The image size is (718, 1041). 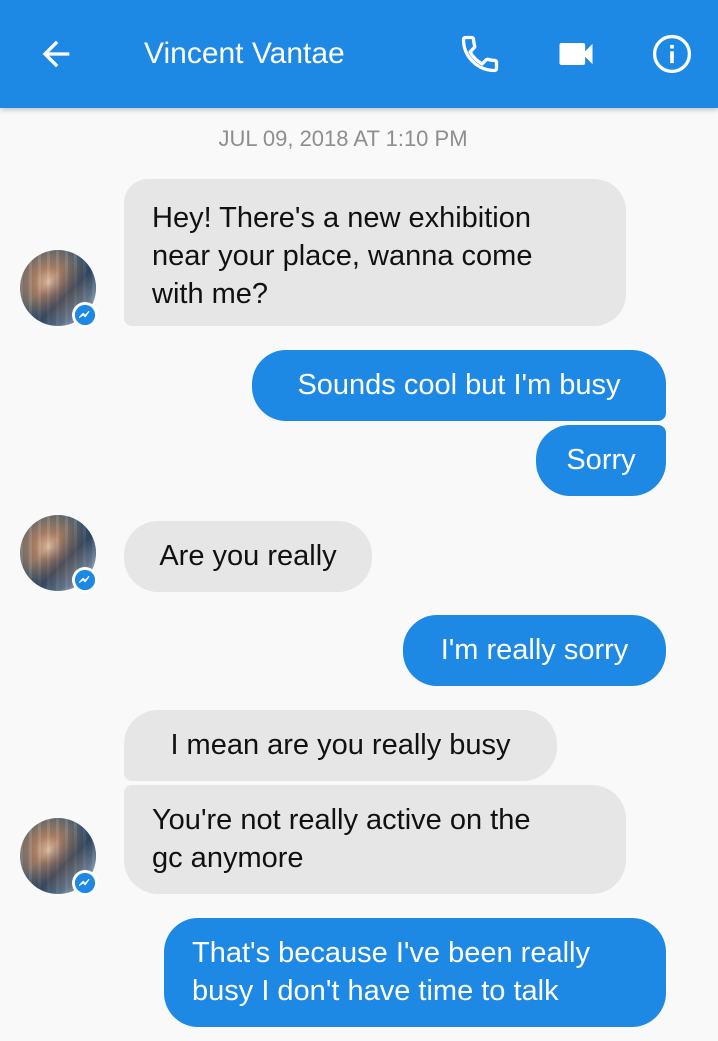 What do you see at coordinates (341, 820) in the screenshot?
I see `message-line: You're not really active on the` at bounding box center [341, 820].